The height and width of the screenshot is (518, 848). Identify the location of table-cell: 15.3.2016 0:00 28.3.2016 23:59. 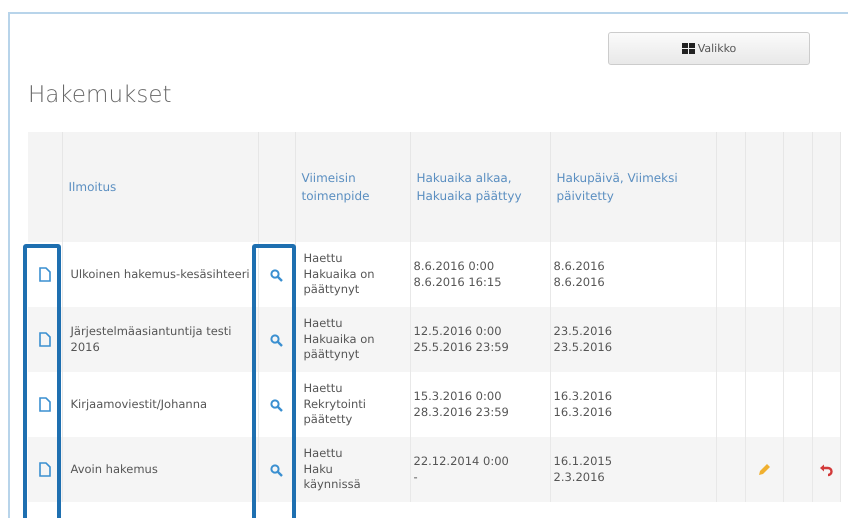
(461, 404).